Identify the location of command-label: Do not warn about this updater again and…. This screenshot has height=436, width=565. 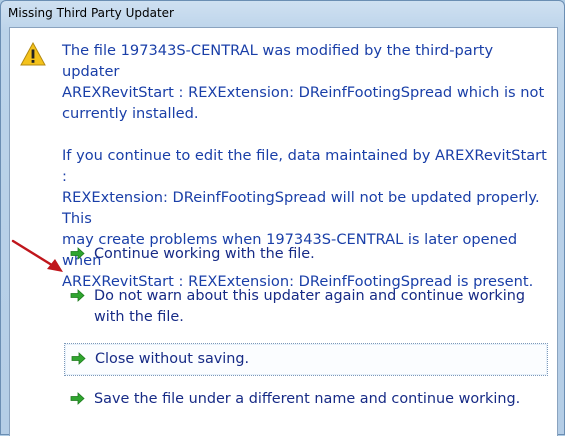
(310, 306).